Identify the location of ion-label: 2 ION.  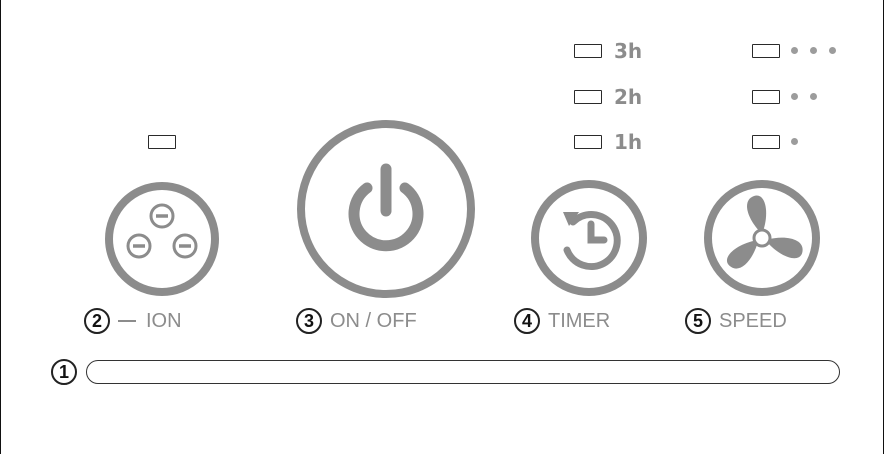
(133, 321).